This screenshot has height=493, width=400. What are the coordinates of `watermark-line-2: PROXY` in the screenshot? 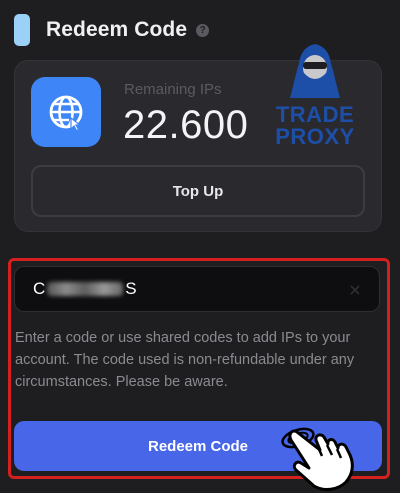 It's located at (315, 136).